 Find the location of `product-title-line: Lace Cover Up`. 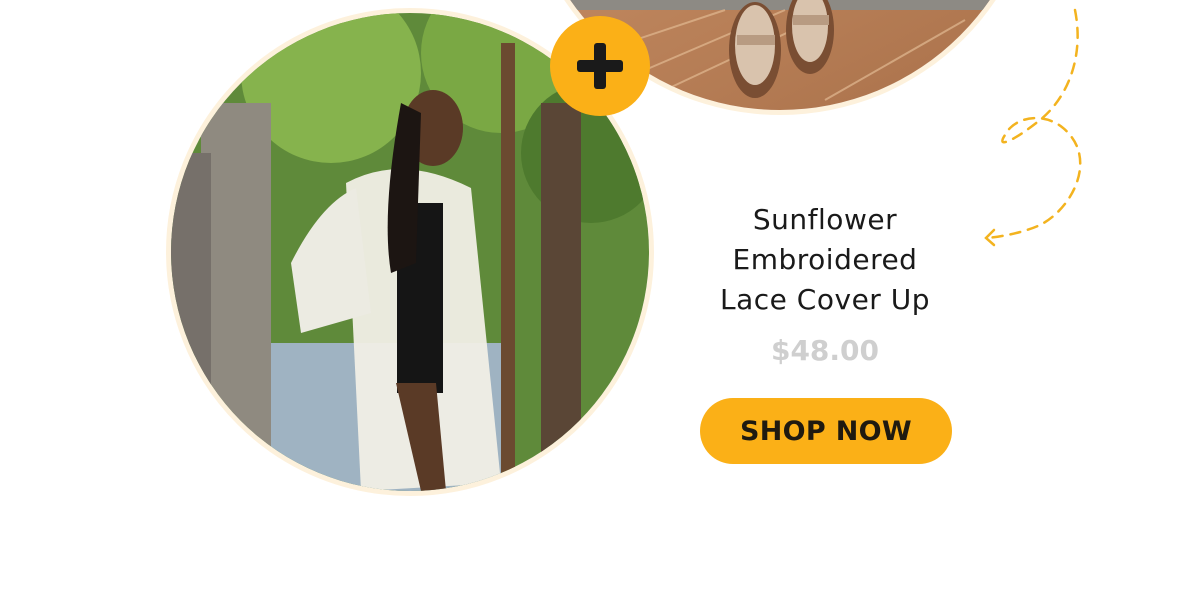

product-title-line: Lace Cover Up is located at coordinates (825, 299).